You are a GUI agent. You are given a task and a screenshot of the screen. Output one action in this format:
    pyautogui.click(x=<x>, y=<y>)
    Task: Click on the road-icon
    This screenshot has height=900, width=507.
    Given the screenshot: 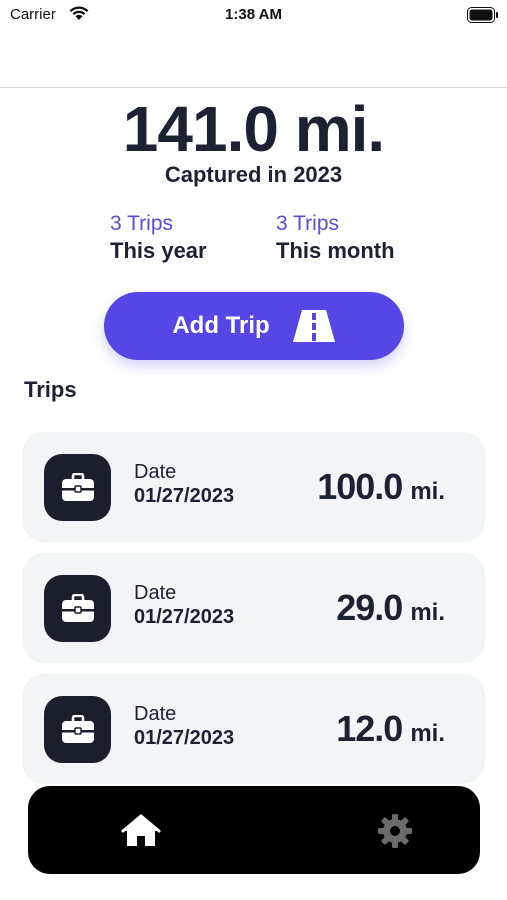 What is the action you would take?
    pyautogui.click(x=313, y=326)
    